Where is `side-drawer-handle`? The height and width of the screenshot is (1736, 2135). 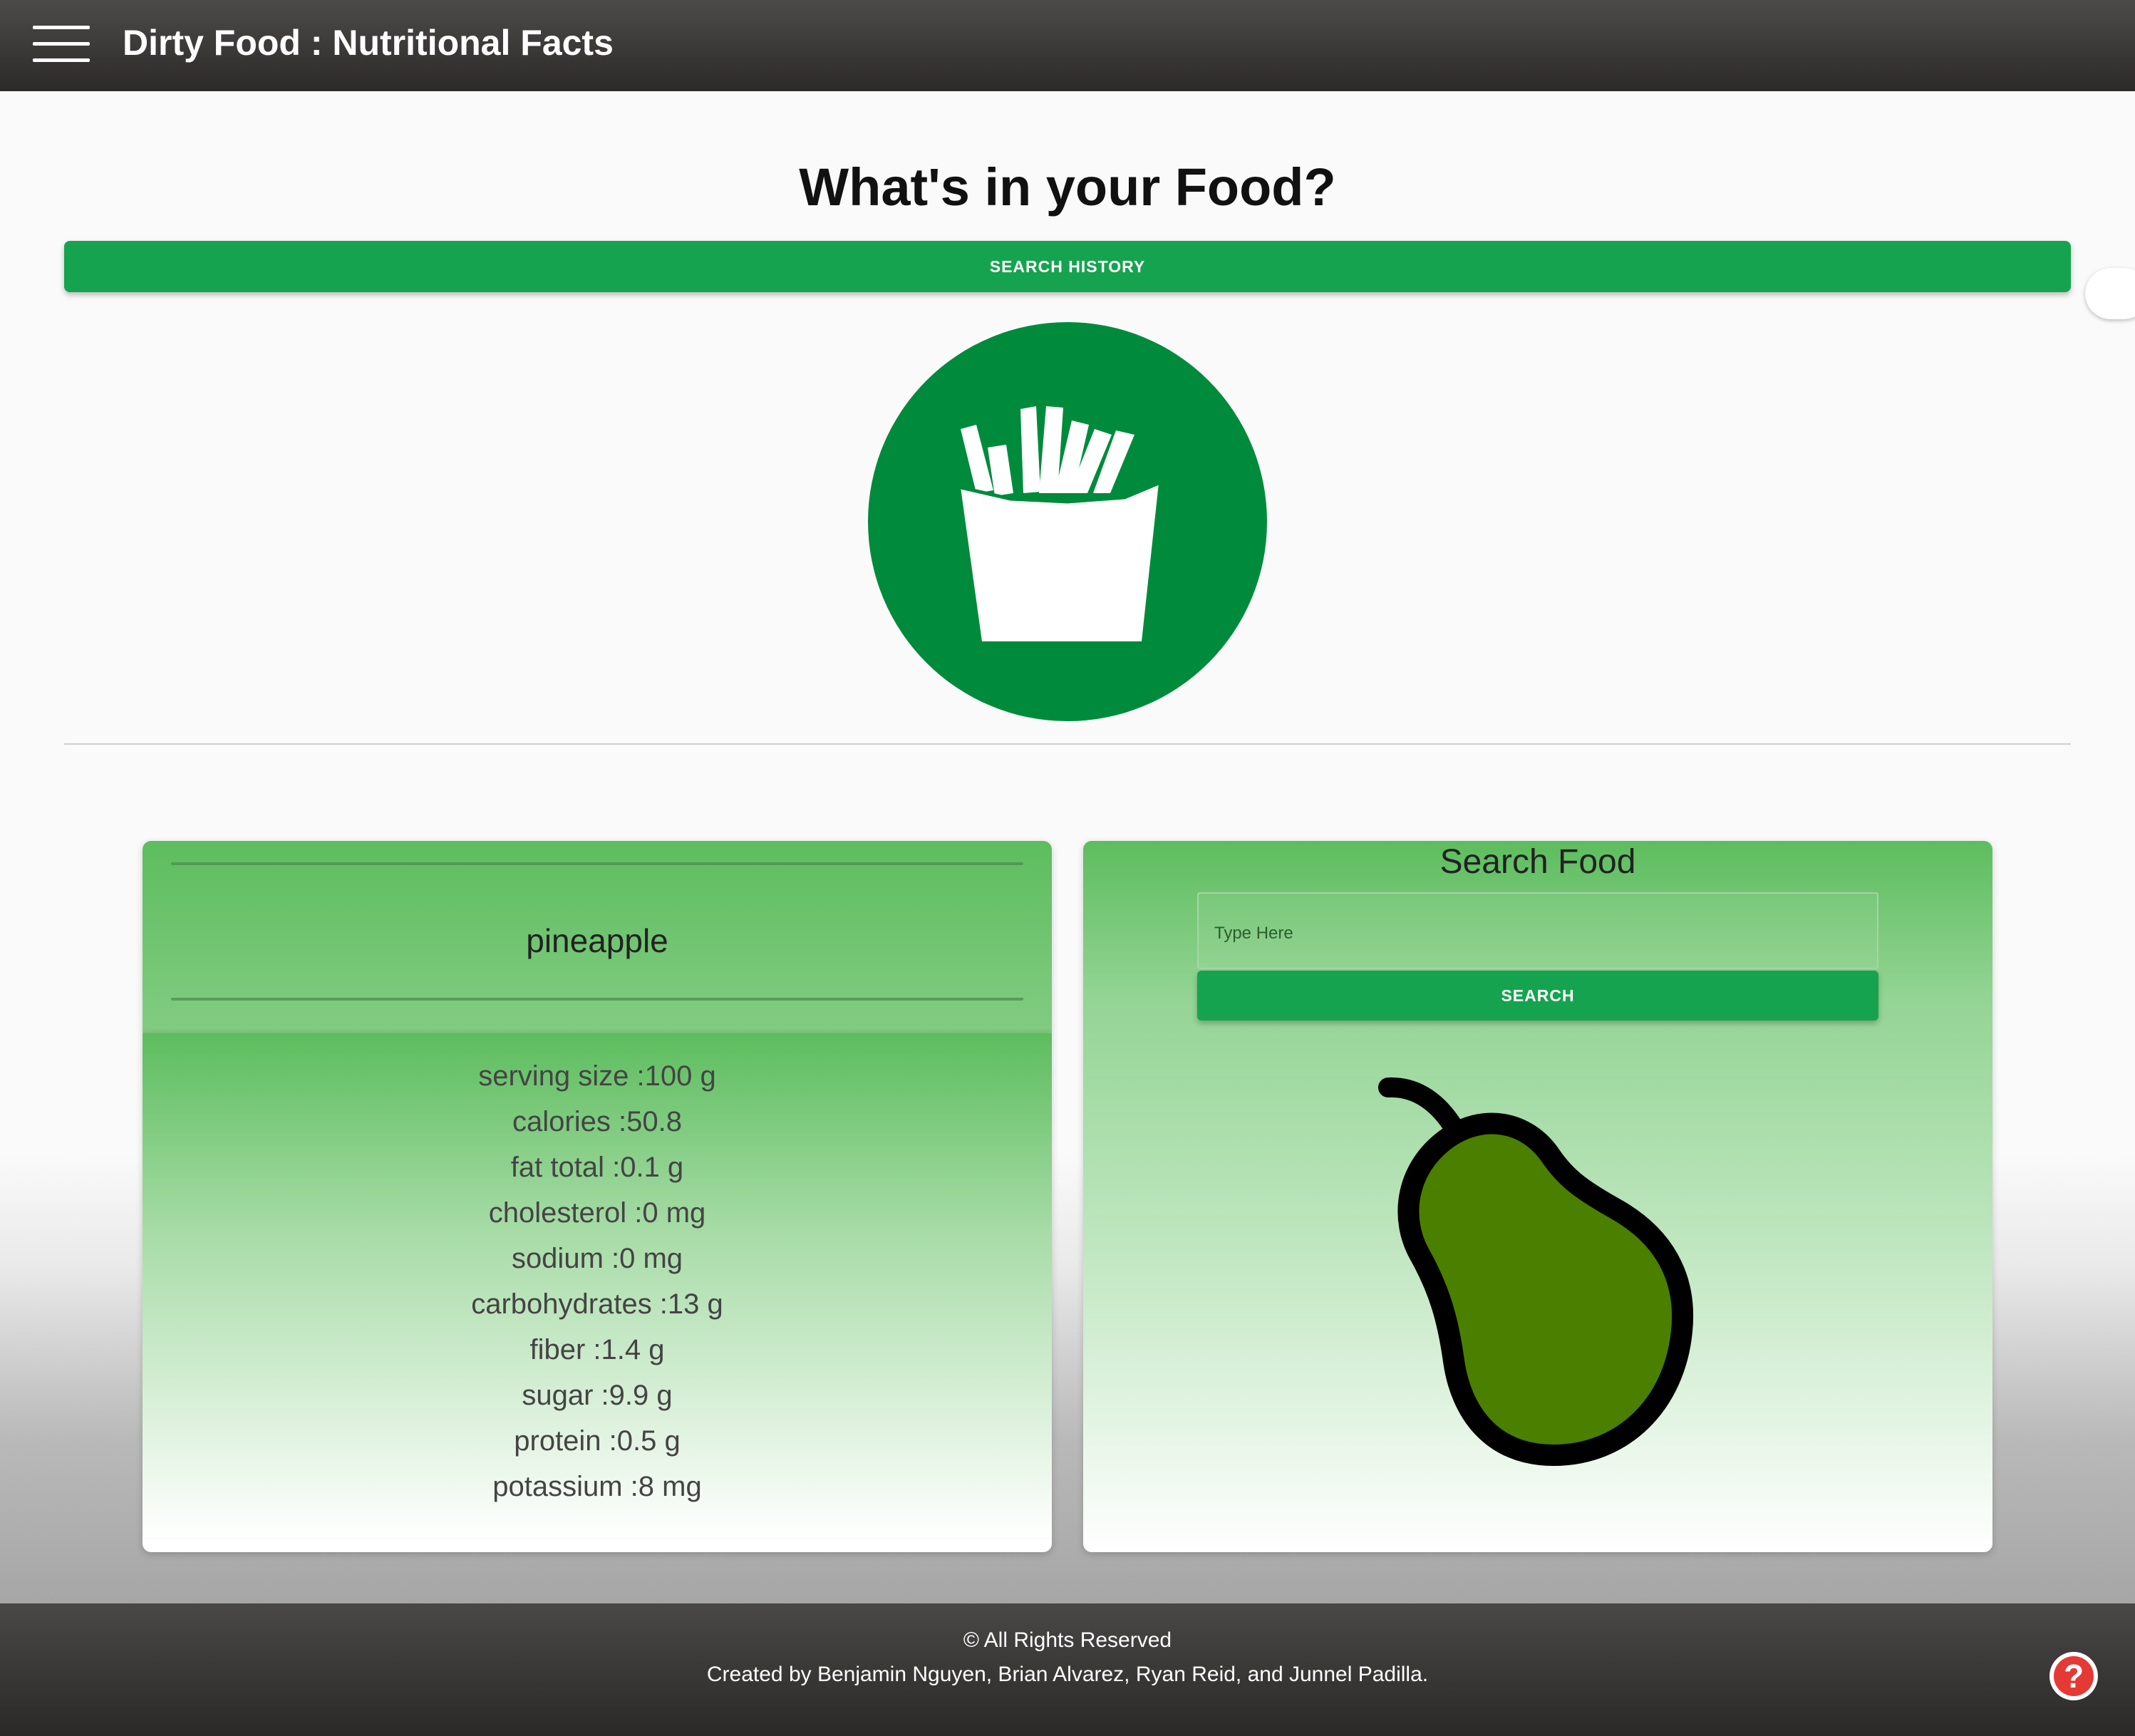 side-drawer-handle is located at coordinates (2110, 293).